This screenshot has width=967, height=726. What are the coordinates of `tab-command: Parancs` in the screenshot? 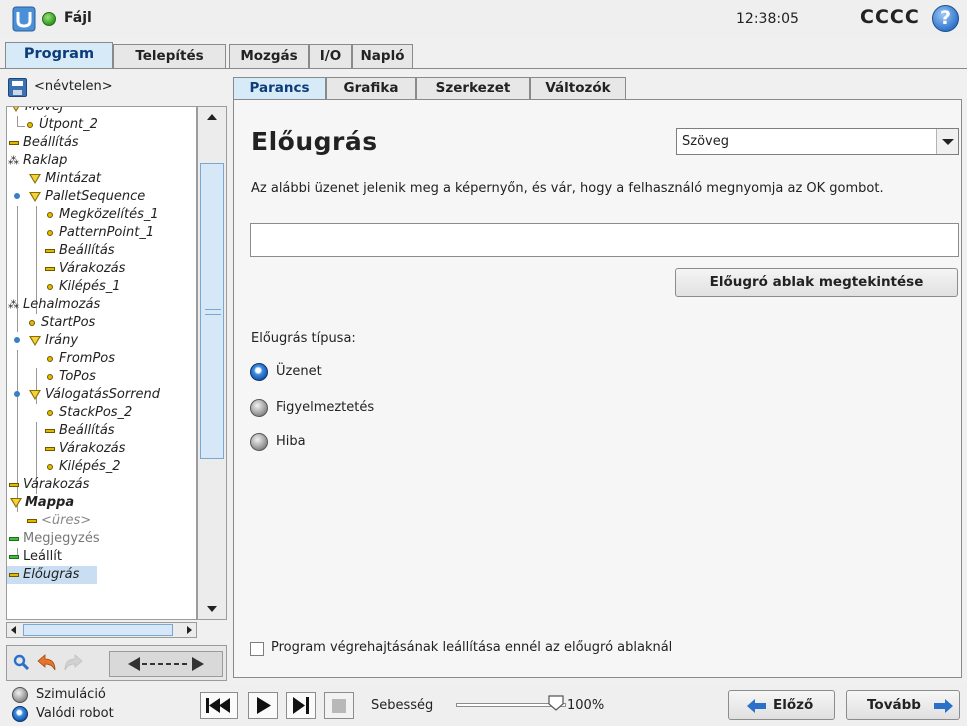 It's located at (279, 88).